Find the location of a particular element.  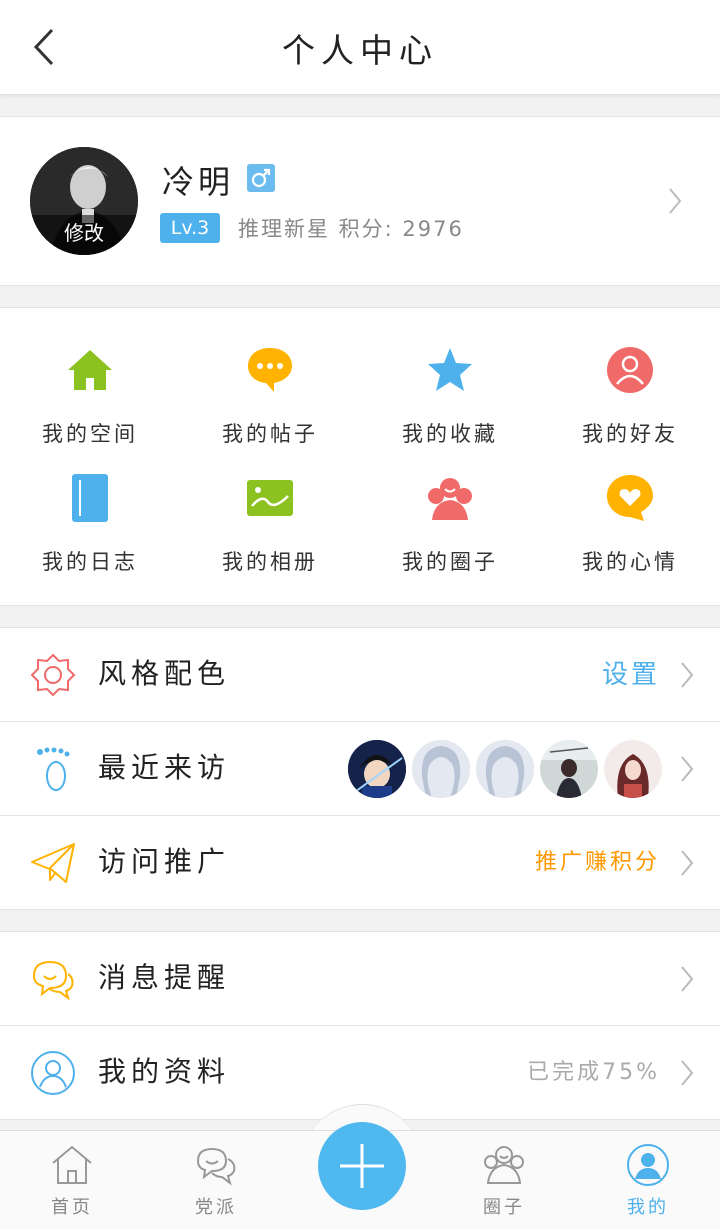

grid-my-friends: 我的好友 is located at coordinates (630, 410).